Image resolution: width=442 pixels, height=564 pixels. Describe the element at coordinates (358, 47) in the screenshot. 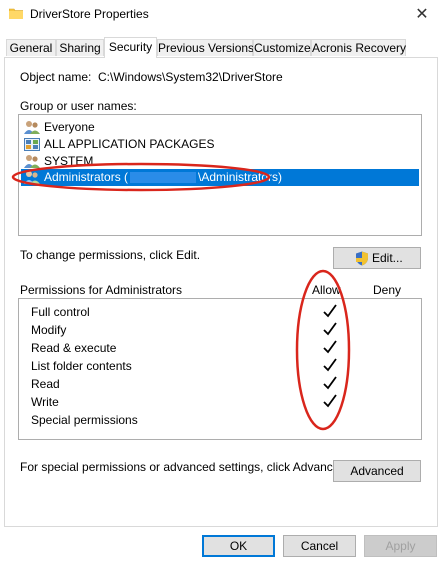

I see `tab-acronis-recovery: Acronis Recovery` at that location.